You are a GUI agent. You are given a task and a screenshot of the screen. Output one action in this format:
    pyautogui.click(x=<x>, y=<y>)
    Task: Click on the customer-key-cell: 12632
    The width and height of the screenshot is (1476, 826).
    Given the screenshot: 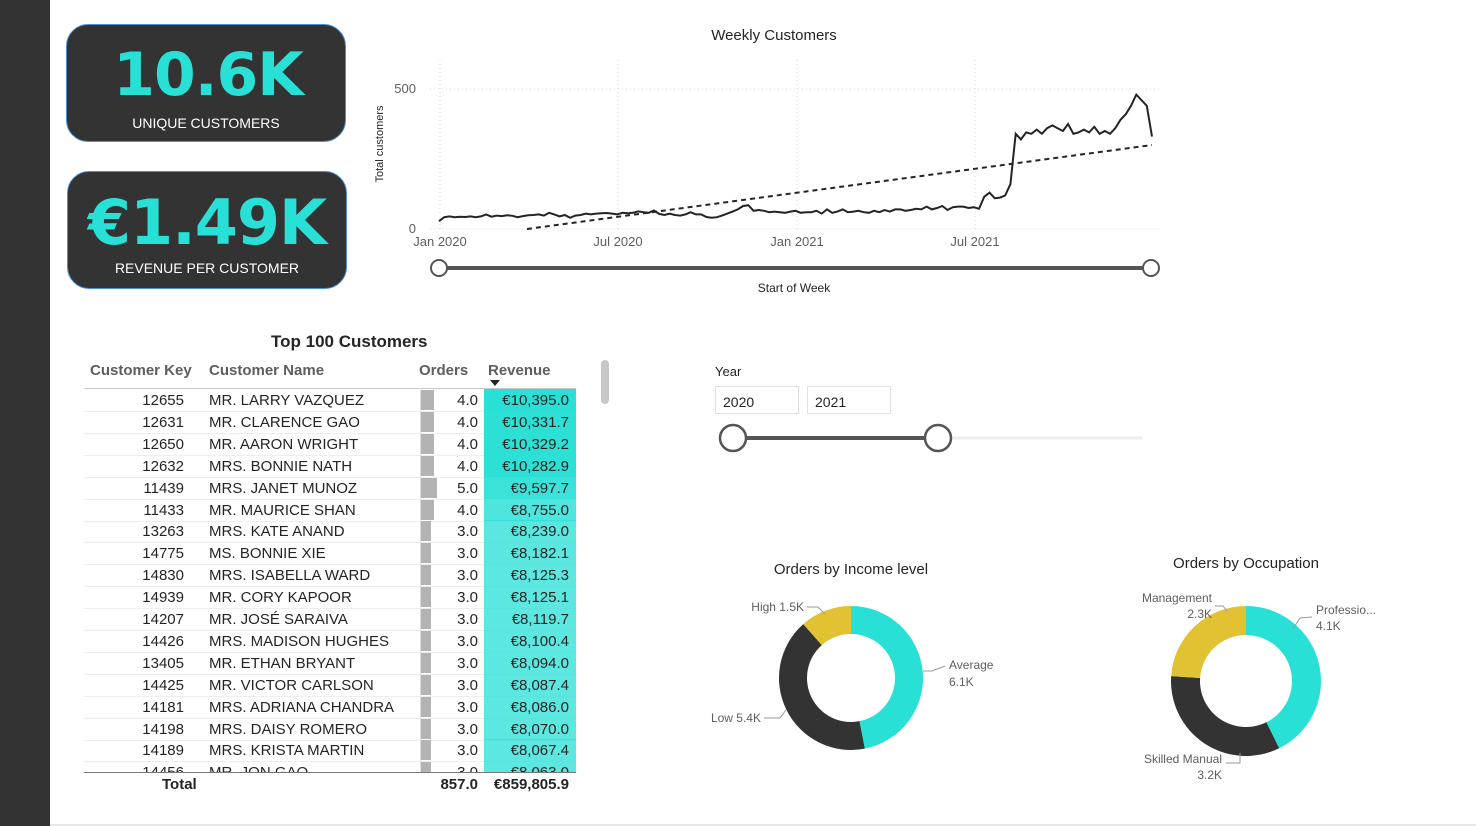 What is the action you would take?
    pyautogui.click(x=163, y=466)
    